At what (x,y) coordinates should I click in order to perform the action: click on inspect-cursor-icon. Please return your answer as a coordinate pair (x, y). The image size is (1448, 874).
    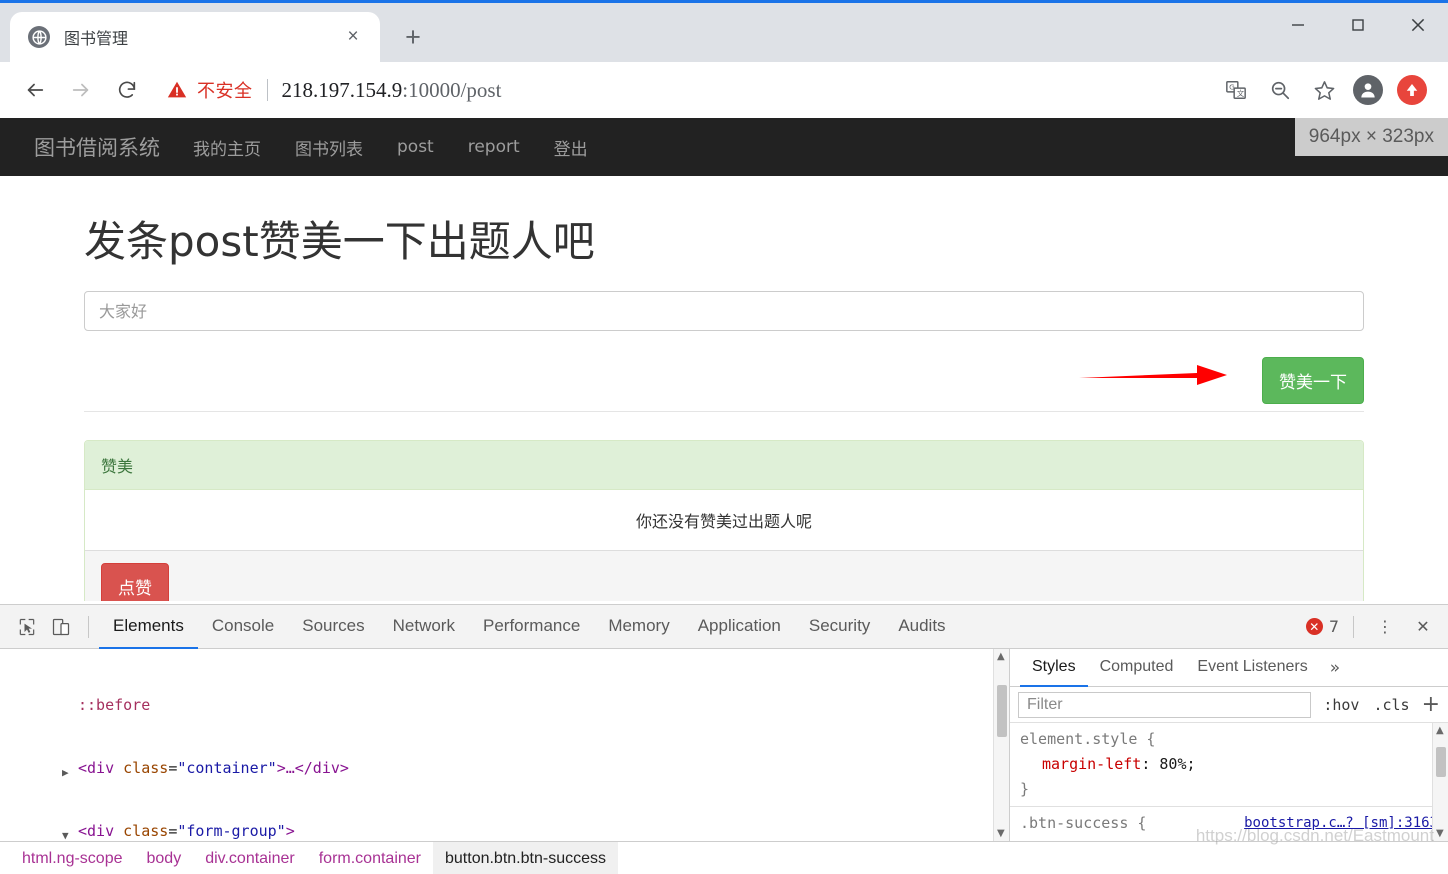
    Looking at the image, I should click on (27, 627).